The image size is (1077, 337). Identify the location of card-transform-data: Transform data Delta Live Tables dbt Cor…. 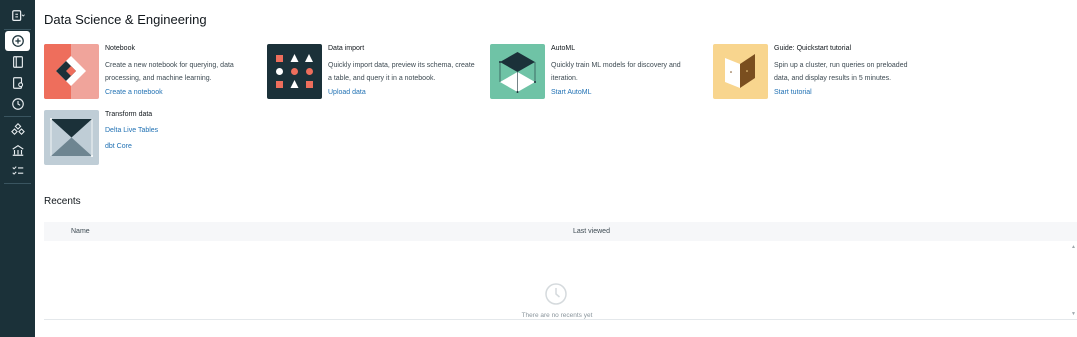
(149, 140).